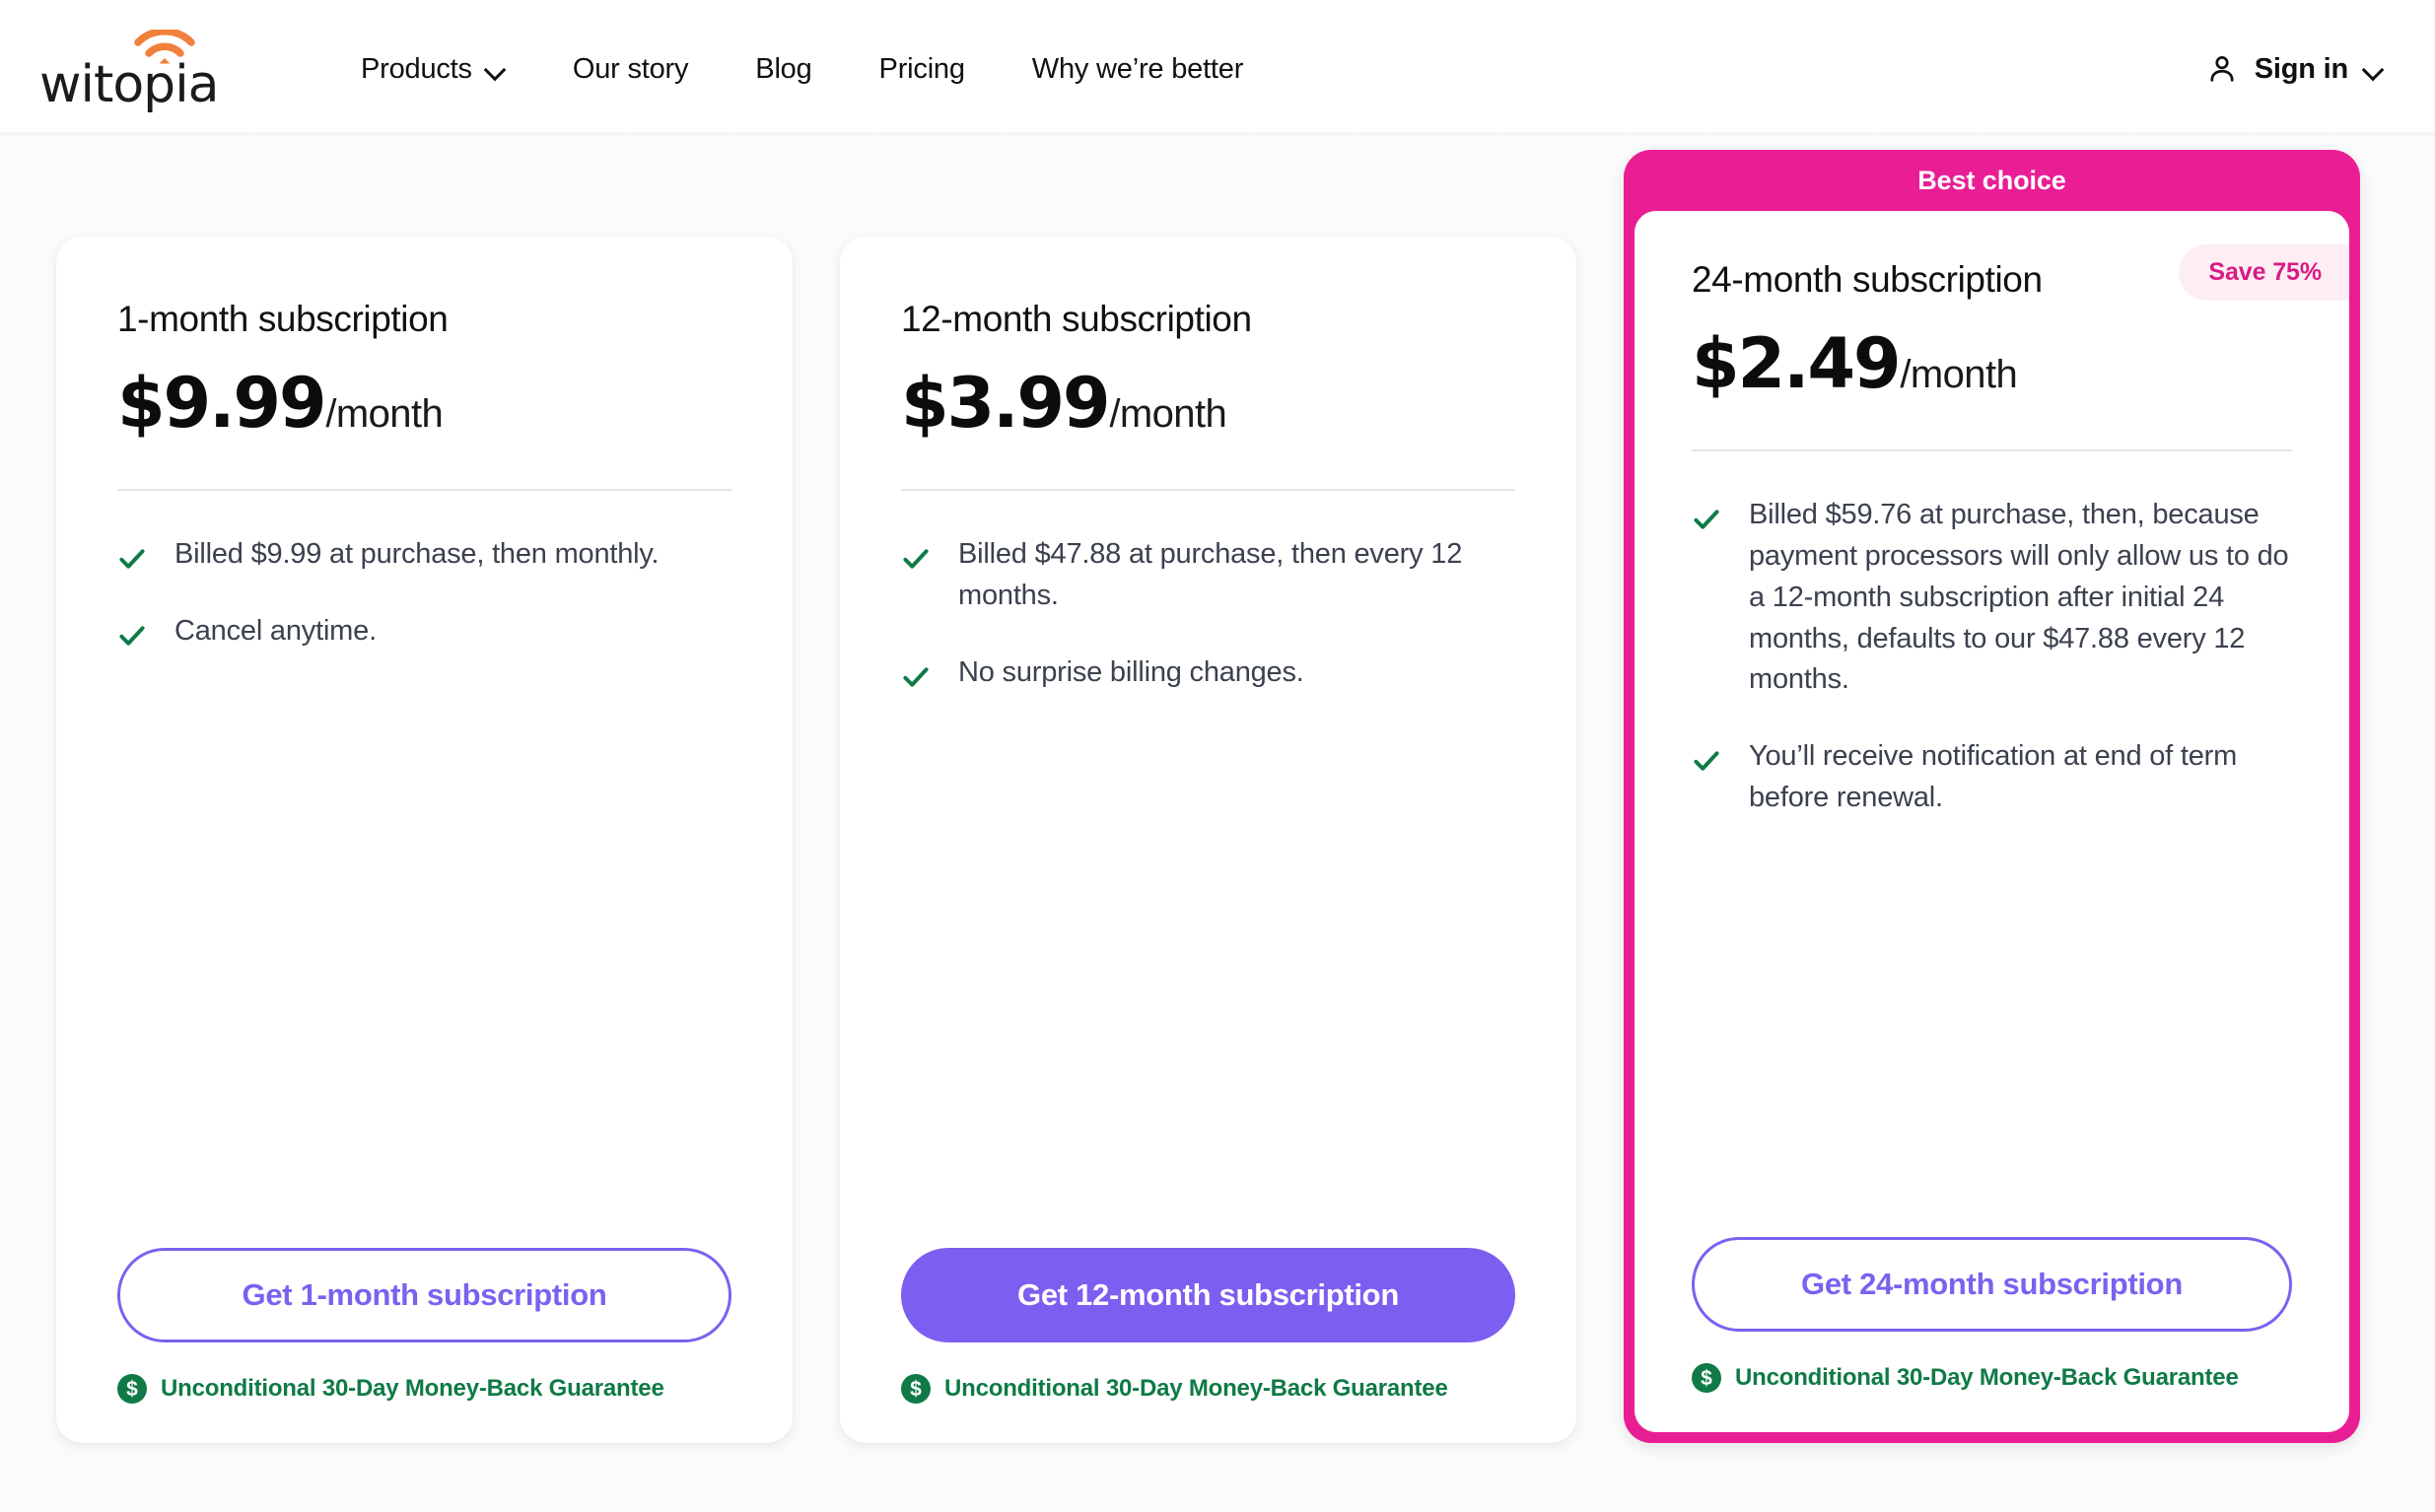 The height and width of the screenshot is (1512, 2435). I want to click on save-badge: Save 75%, so click(2264, 272).